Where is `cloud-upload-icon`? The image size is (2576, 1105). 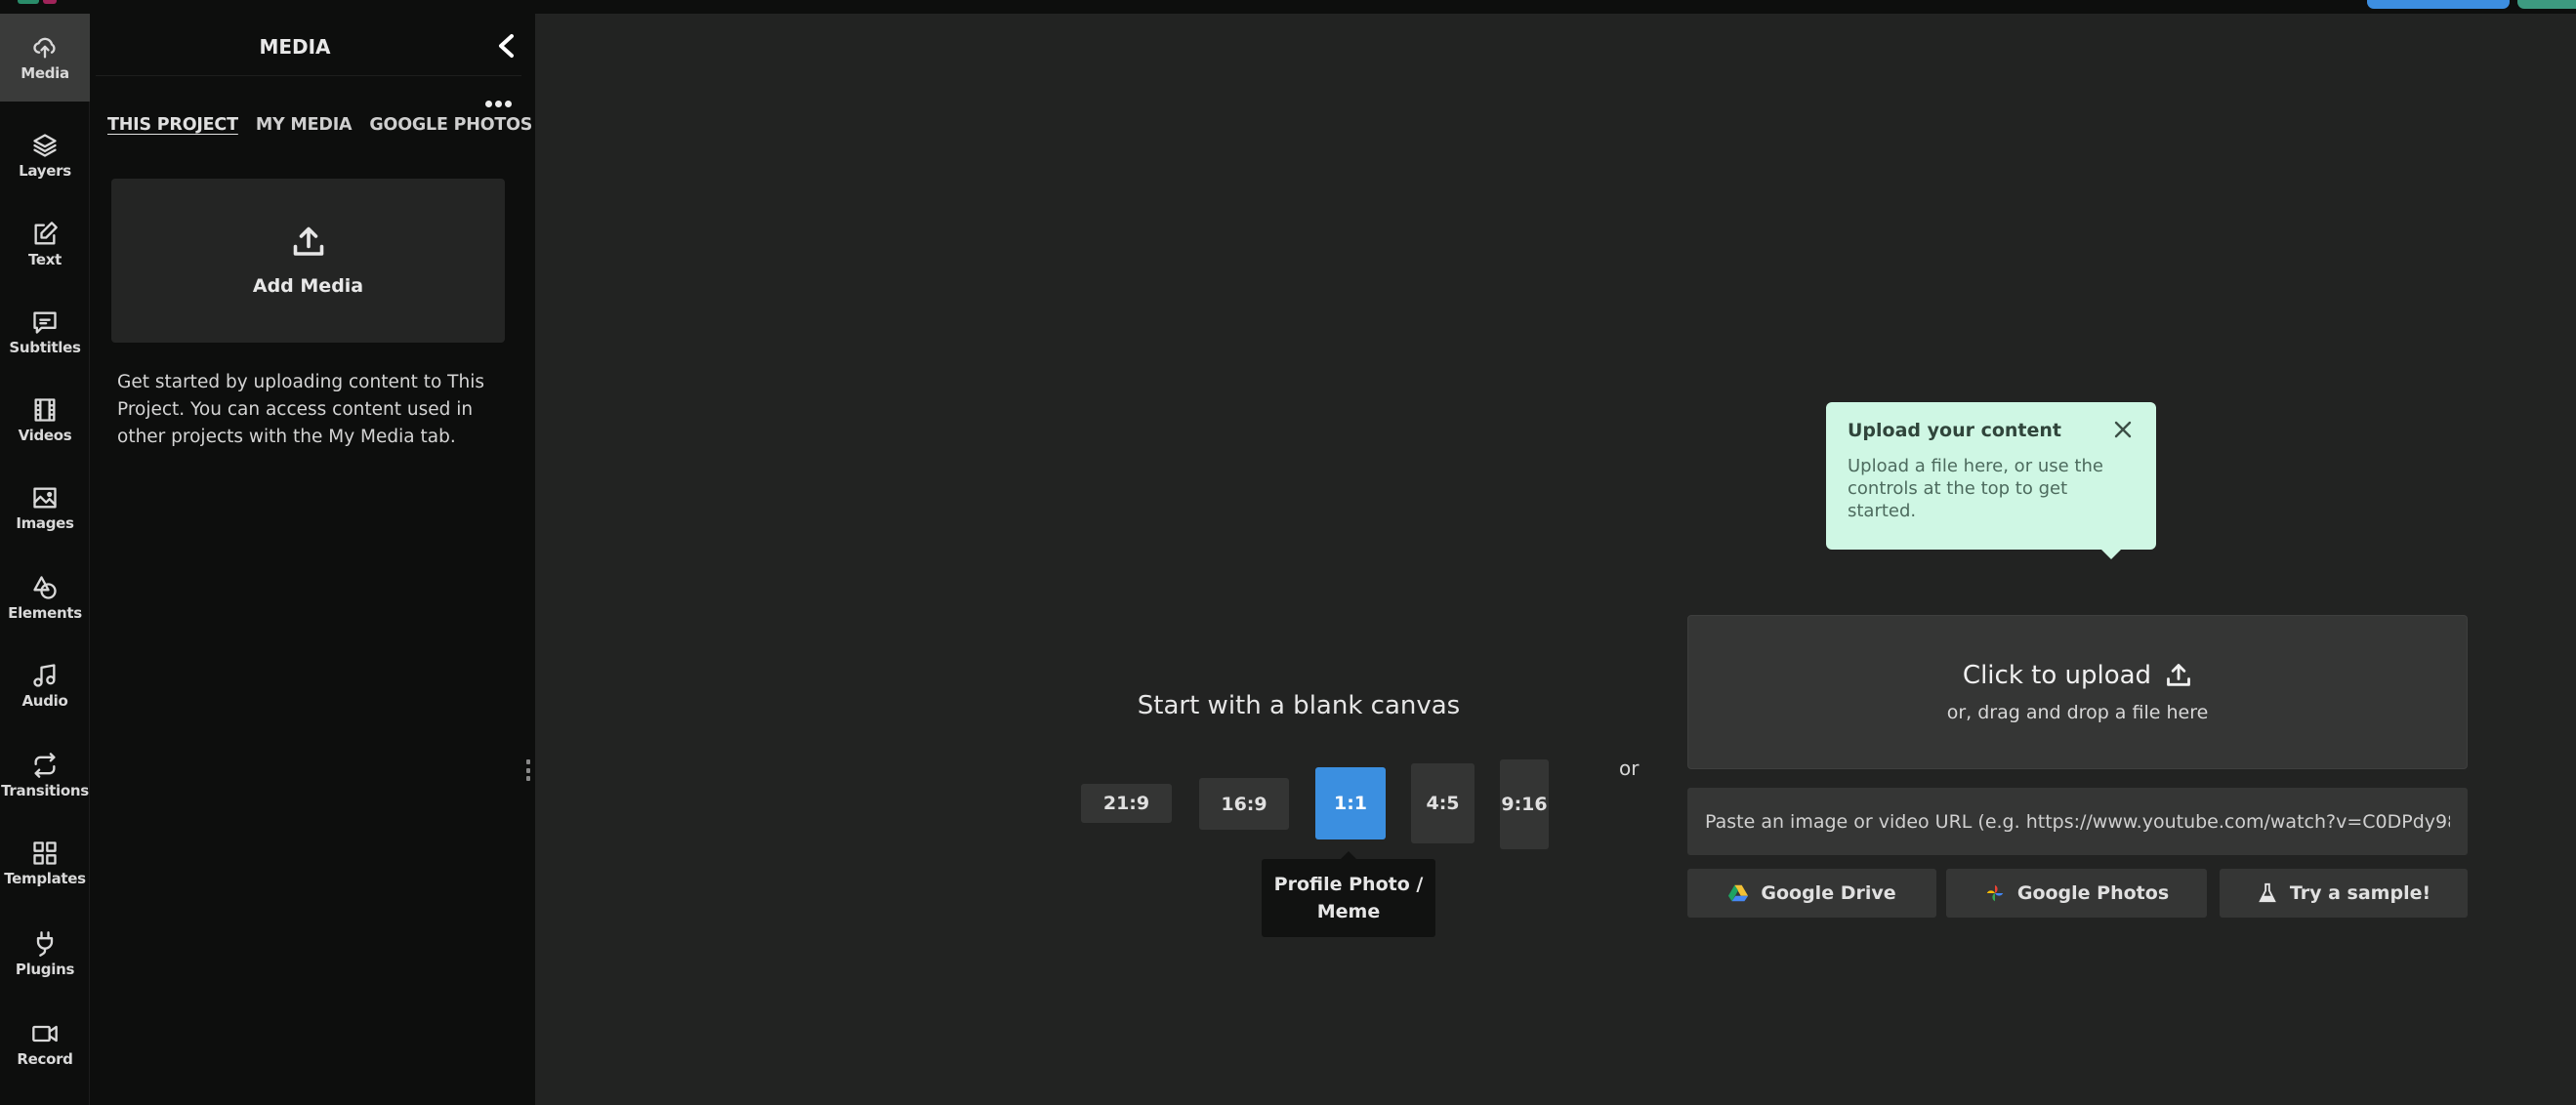
cloud-upload-icon is located at coordinates (44, 47).